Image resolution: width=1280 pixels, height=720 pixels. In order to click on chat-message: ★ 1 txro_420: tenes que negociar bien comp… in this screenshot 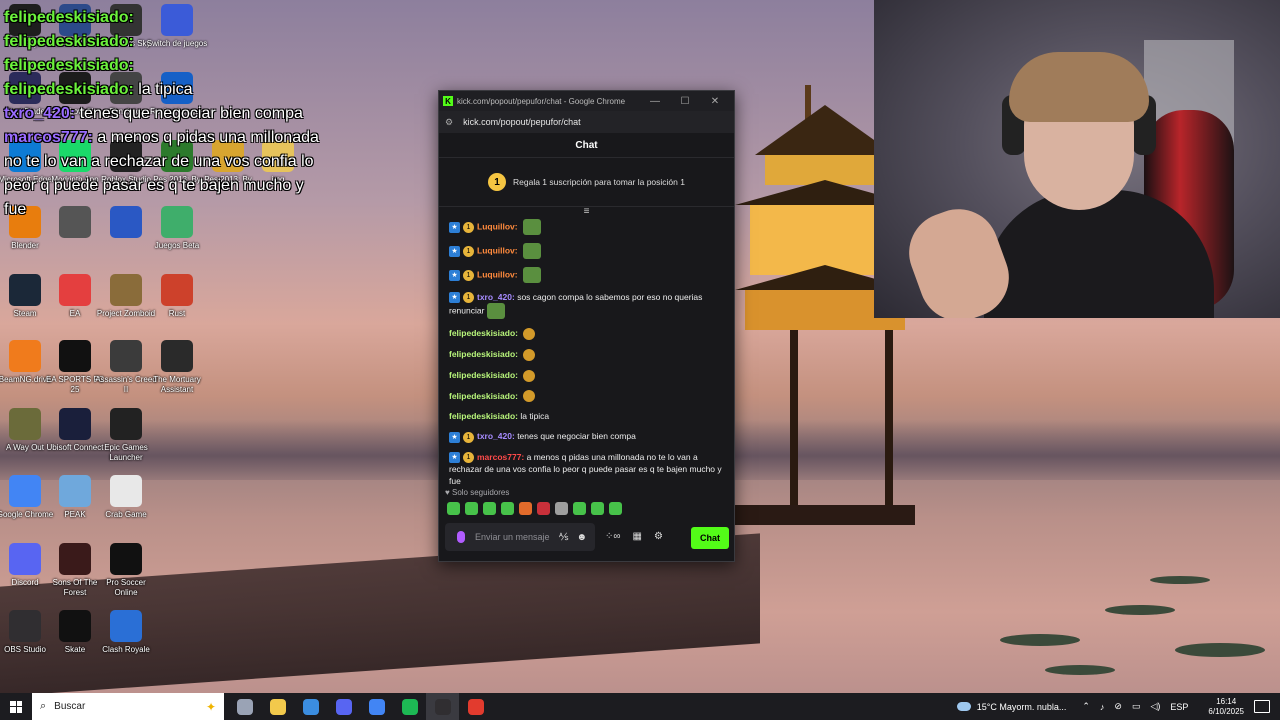, I will do `click(589, 436)`.